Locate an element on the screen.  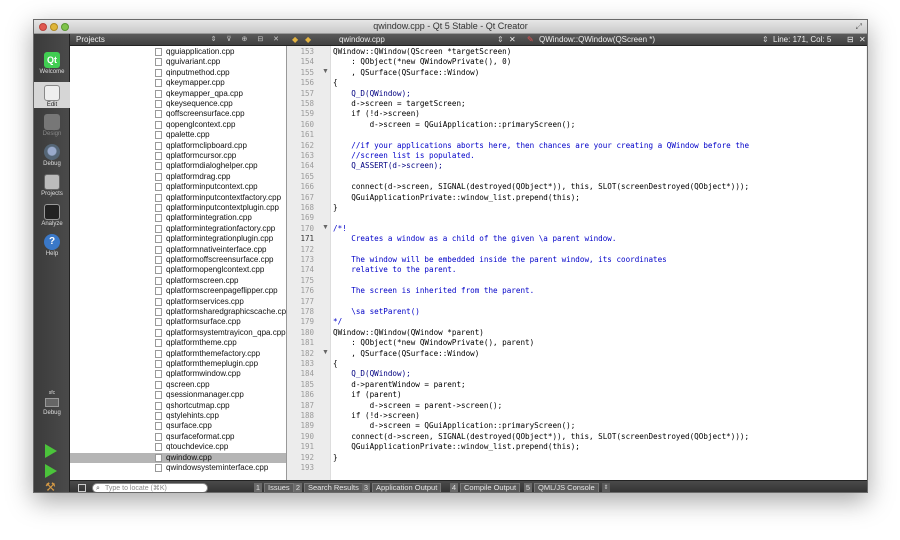
current-symbol: QWindow::QWindow(QScreen *) is located at coordinates (597, 40).